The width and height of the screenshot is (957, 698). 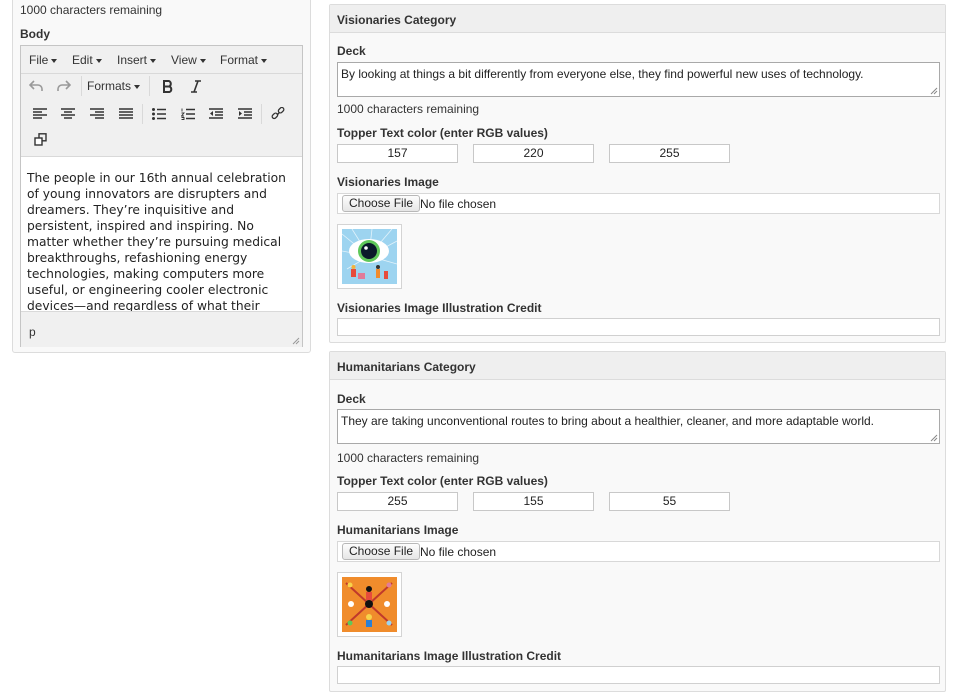 I want to click on outdent-button, so click(x=216, y=114).